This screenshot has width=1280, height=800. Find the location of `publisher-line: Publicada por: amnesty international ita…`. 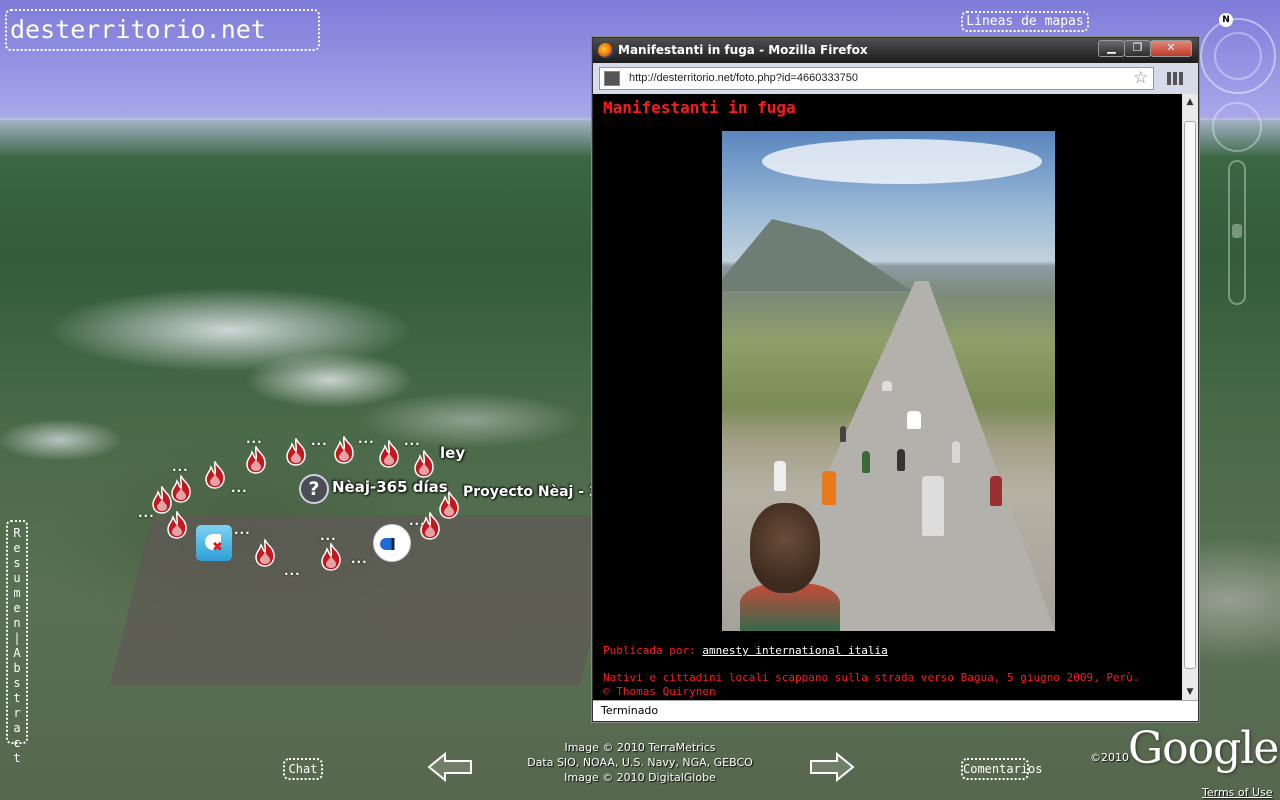

publisher-line: Publicada por: amnesty international ita… is located at coordinates (745, 650).